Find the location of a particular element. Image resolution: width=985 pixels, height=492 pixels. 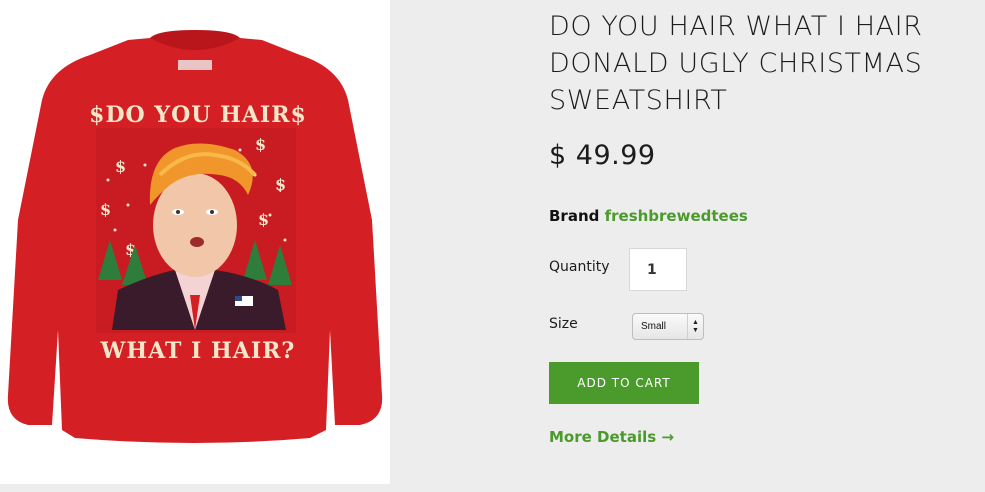

sweater-text-bottom: WHAT I HAIR? is located at coordinates (198, 351).